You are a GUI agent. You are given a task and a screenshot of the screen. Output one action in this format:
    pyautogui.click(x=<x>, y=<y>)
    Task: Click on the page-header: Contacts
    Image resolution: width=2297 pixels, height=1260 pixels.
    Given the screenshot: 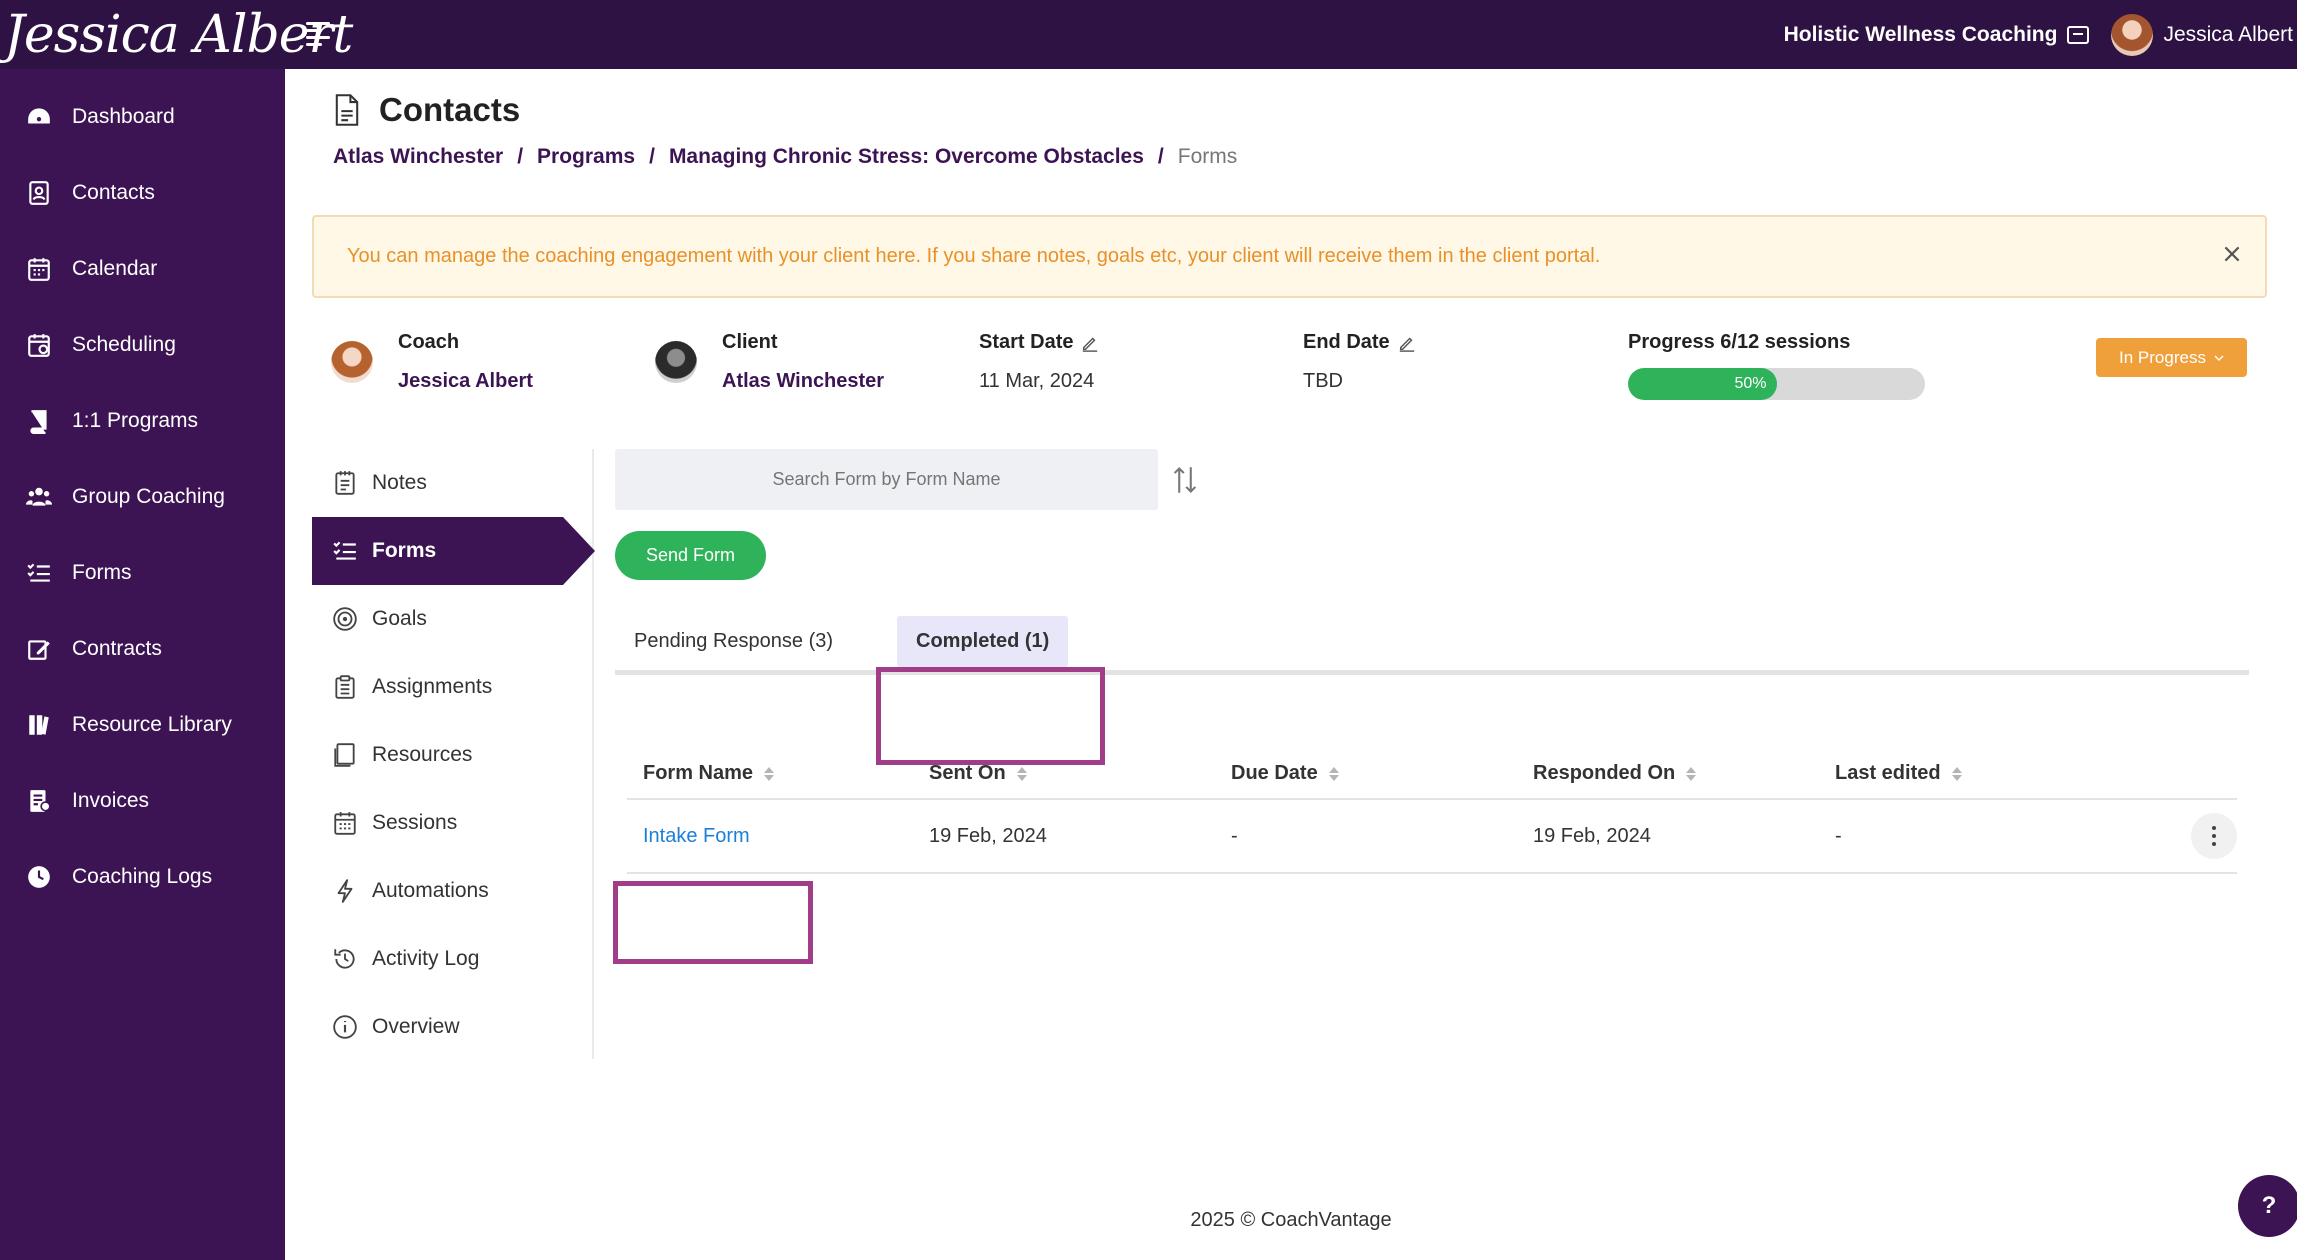 What is the action you would take?
    pyautogui.click(x=426, y=110)
    